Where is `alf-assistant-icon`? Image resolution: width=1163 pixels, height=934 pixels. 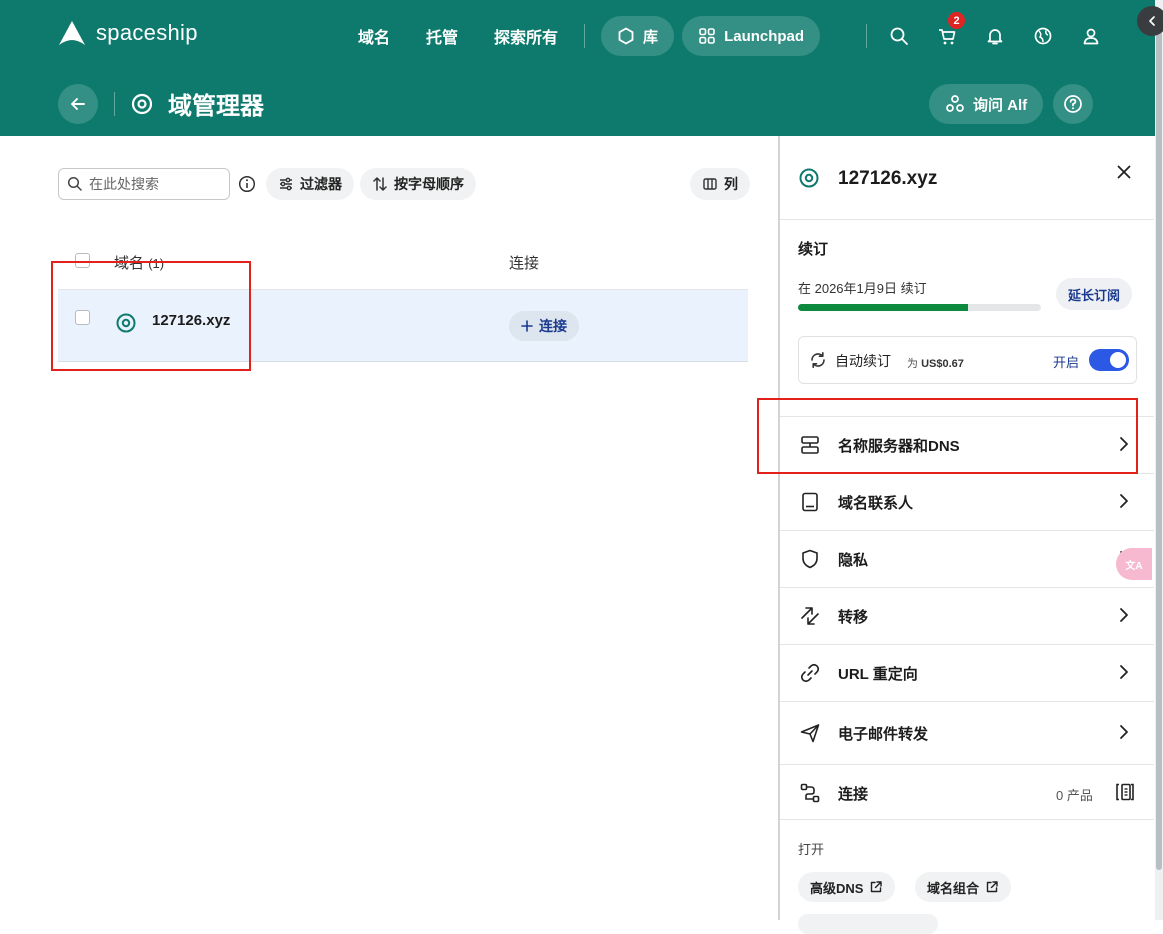 alf-assistant-icon is located at coordinates (955, 103).